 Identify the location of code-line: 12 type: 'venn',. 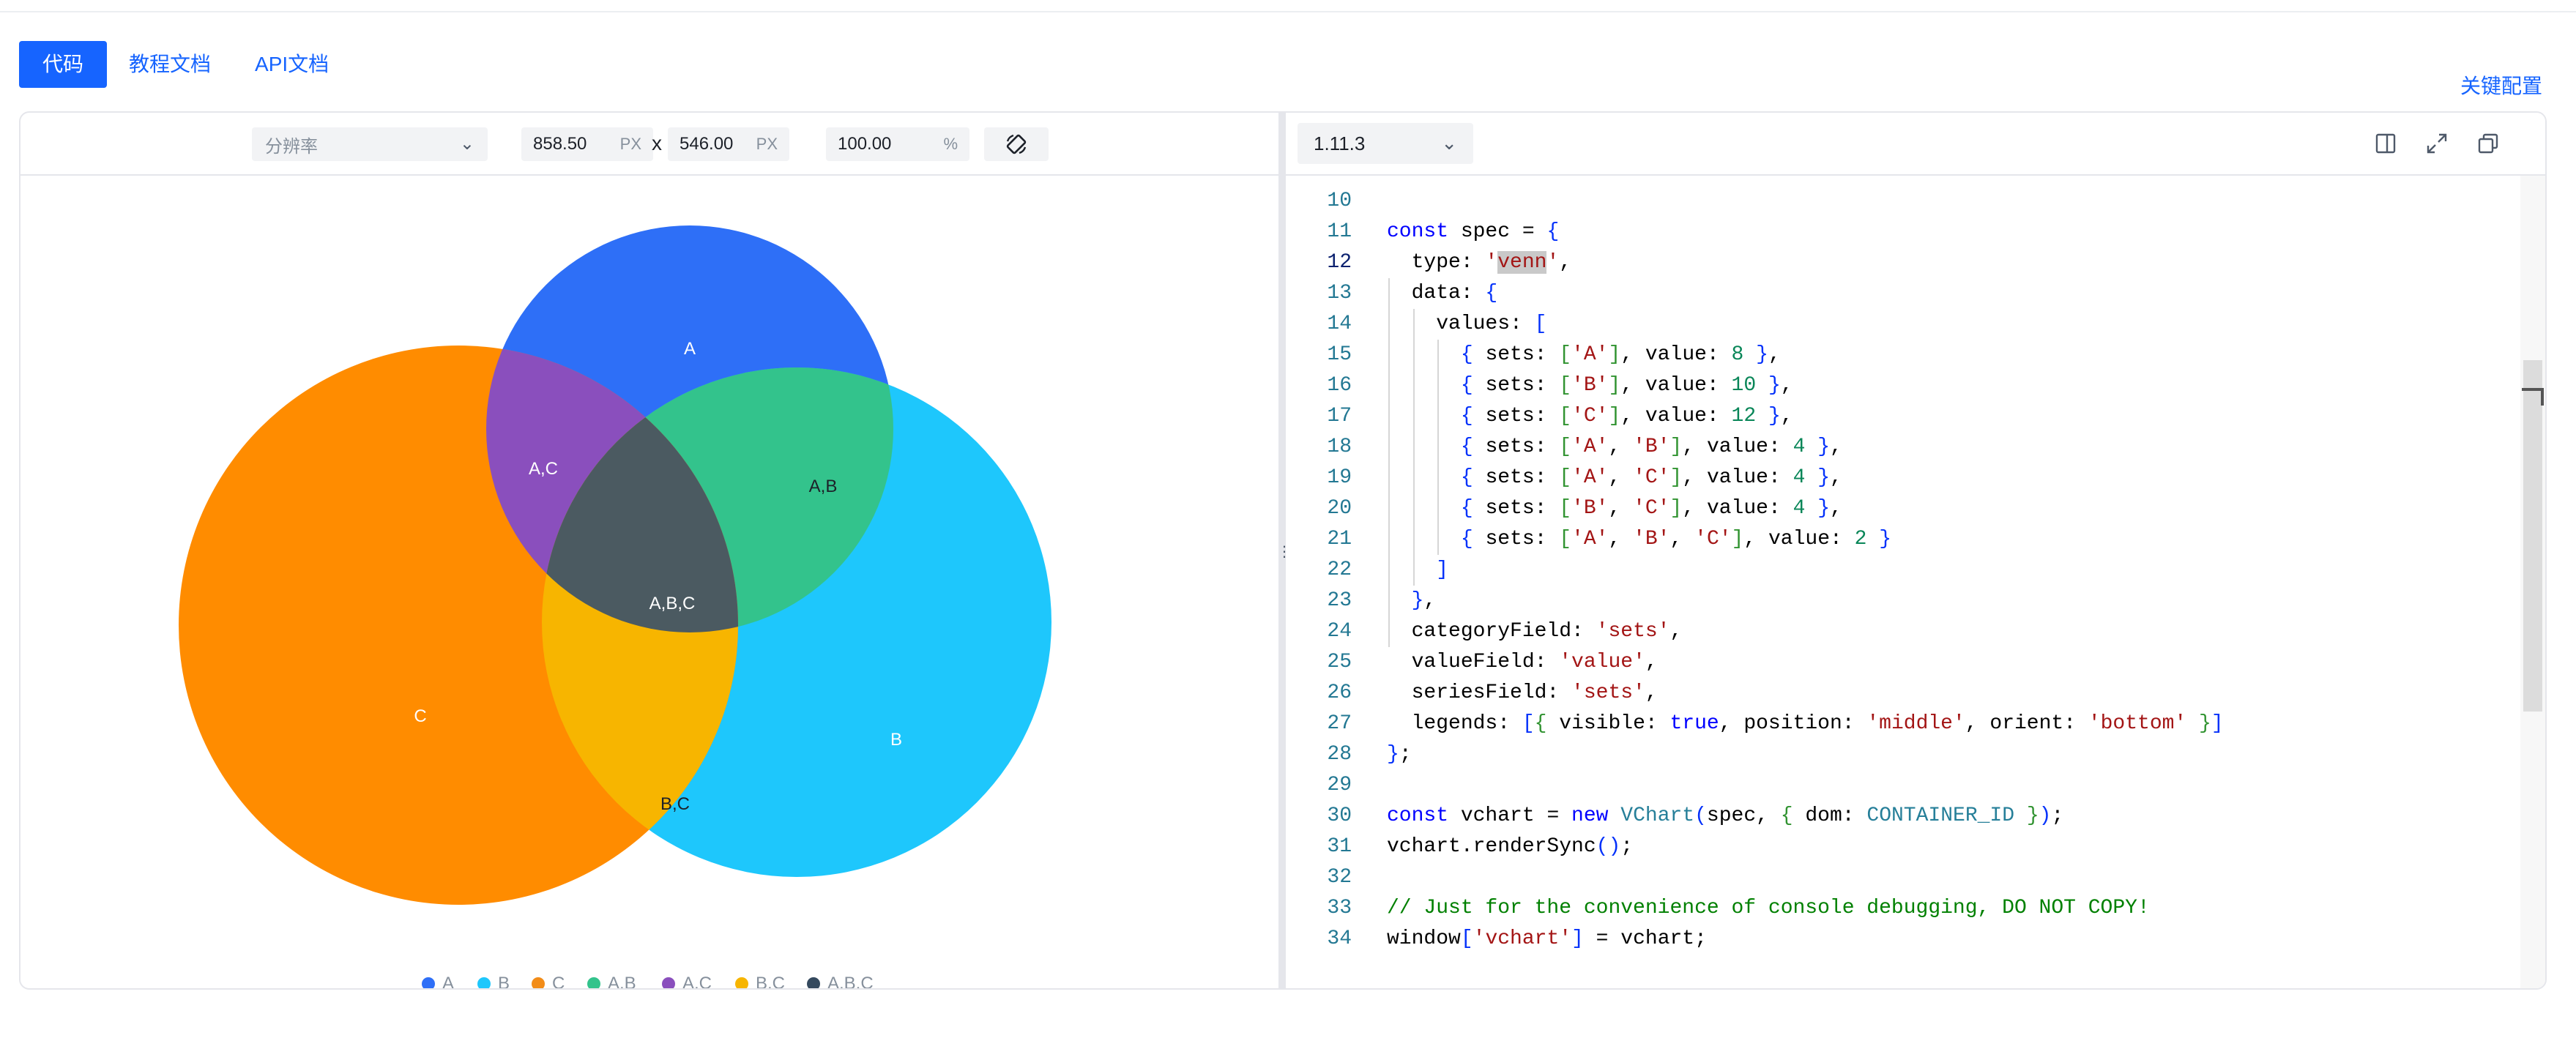
(1903, 262).